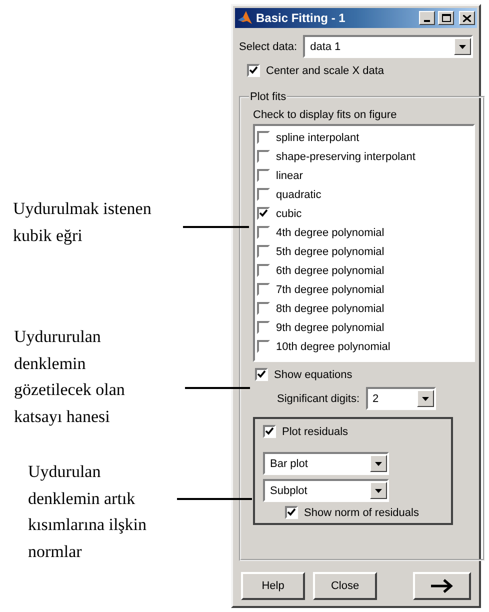  I want to click on fit-label: 10th degree polynomial, so click(333, 346).